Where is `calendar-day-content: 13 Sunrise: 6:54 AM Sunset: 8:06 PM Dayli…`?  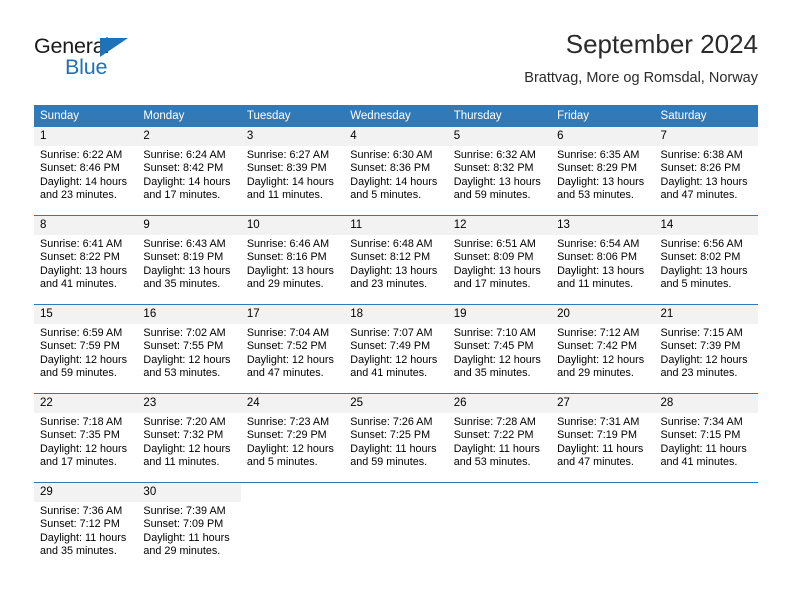
calendar-day-content: 13 Sunrise: 6:54 AM Sunset: 8:06 PM Dayli… is located at coordinates (603, 260).